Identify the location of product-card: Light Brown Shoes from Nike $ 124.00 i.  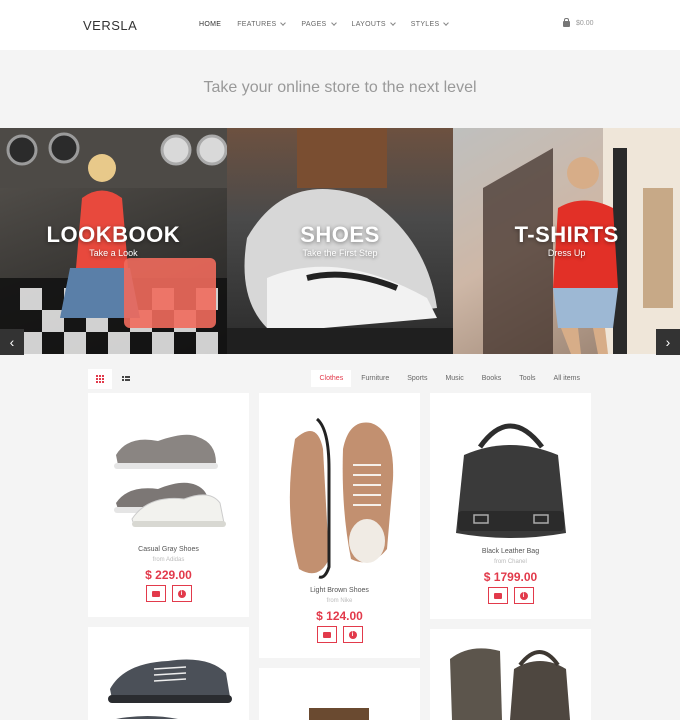
(339, 525).